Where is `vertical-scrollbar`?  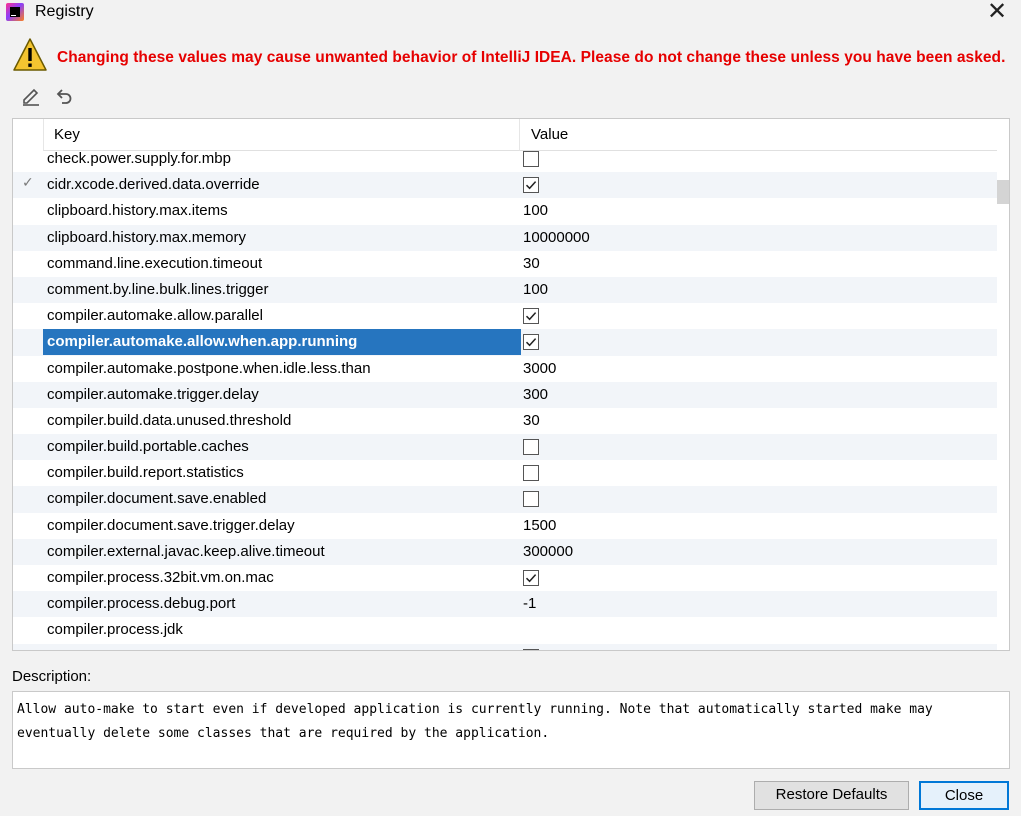 vertical-scrollbar is located at coordinates (1003, 384).